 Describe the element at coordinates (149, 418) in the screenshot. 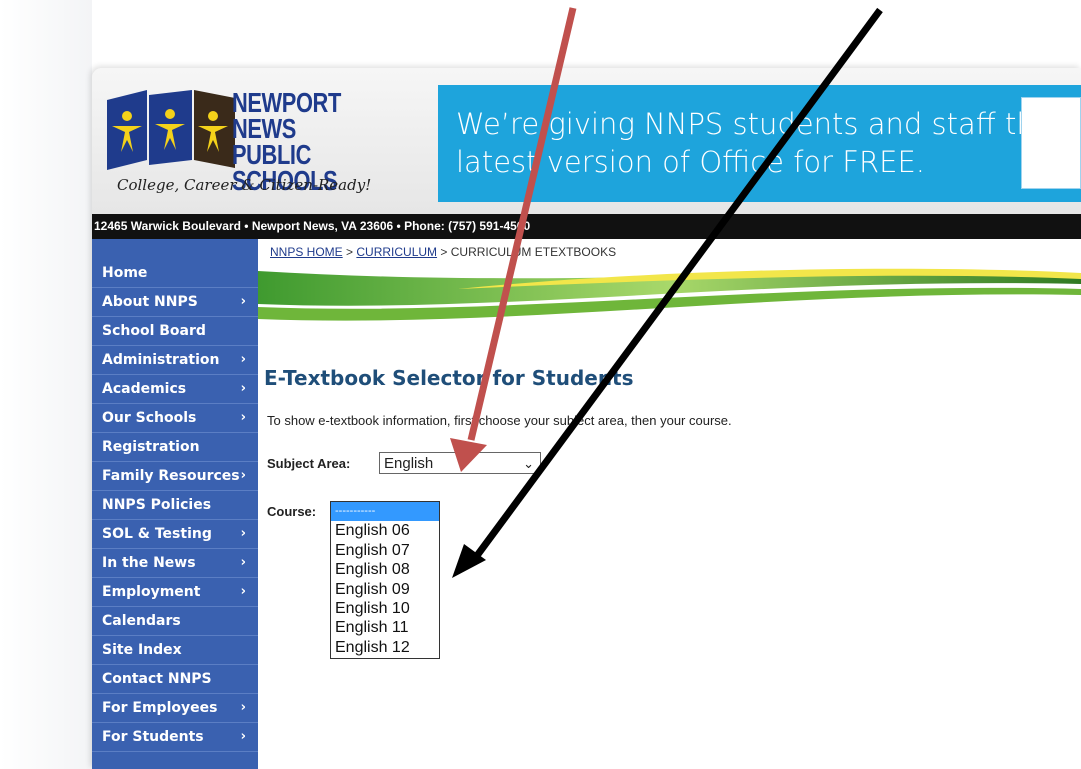

I see `sidebar-item-label: Our Schools` at that location.